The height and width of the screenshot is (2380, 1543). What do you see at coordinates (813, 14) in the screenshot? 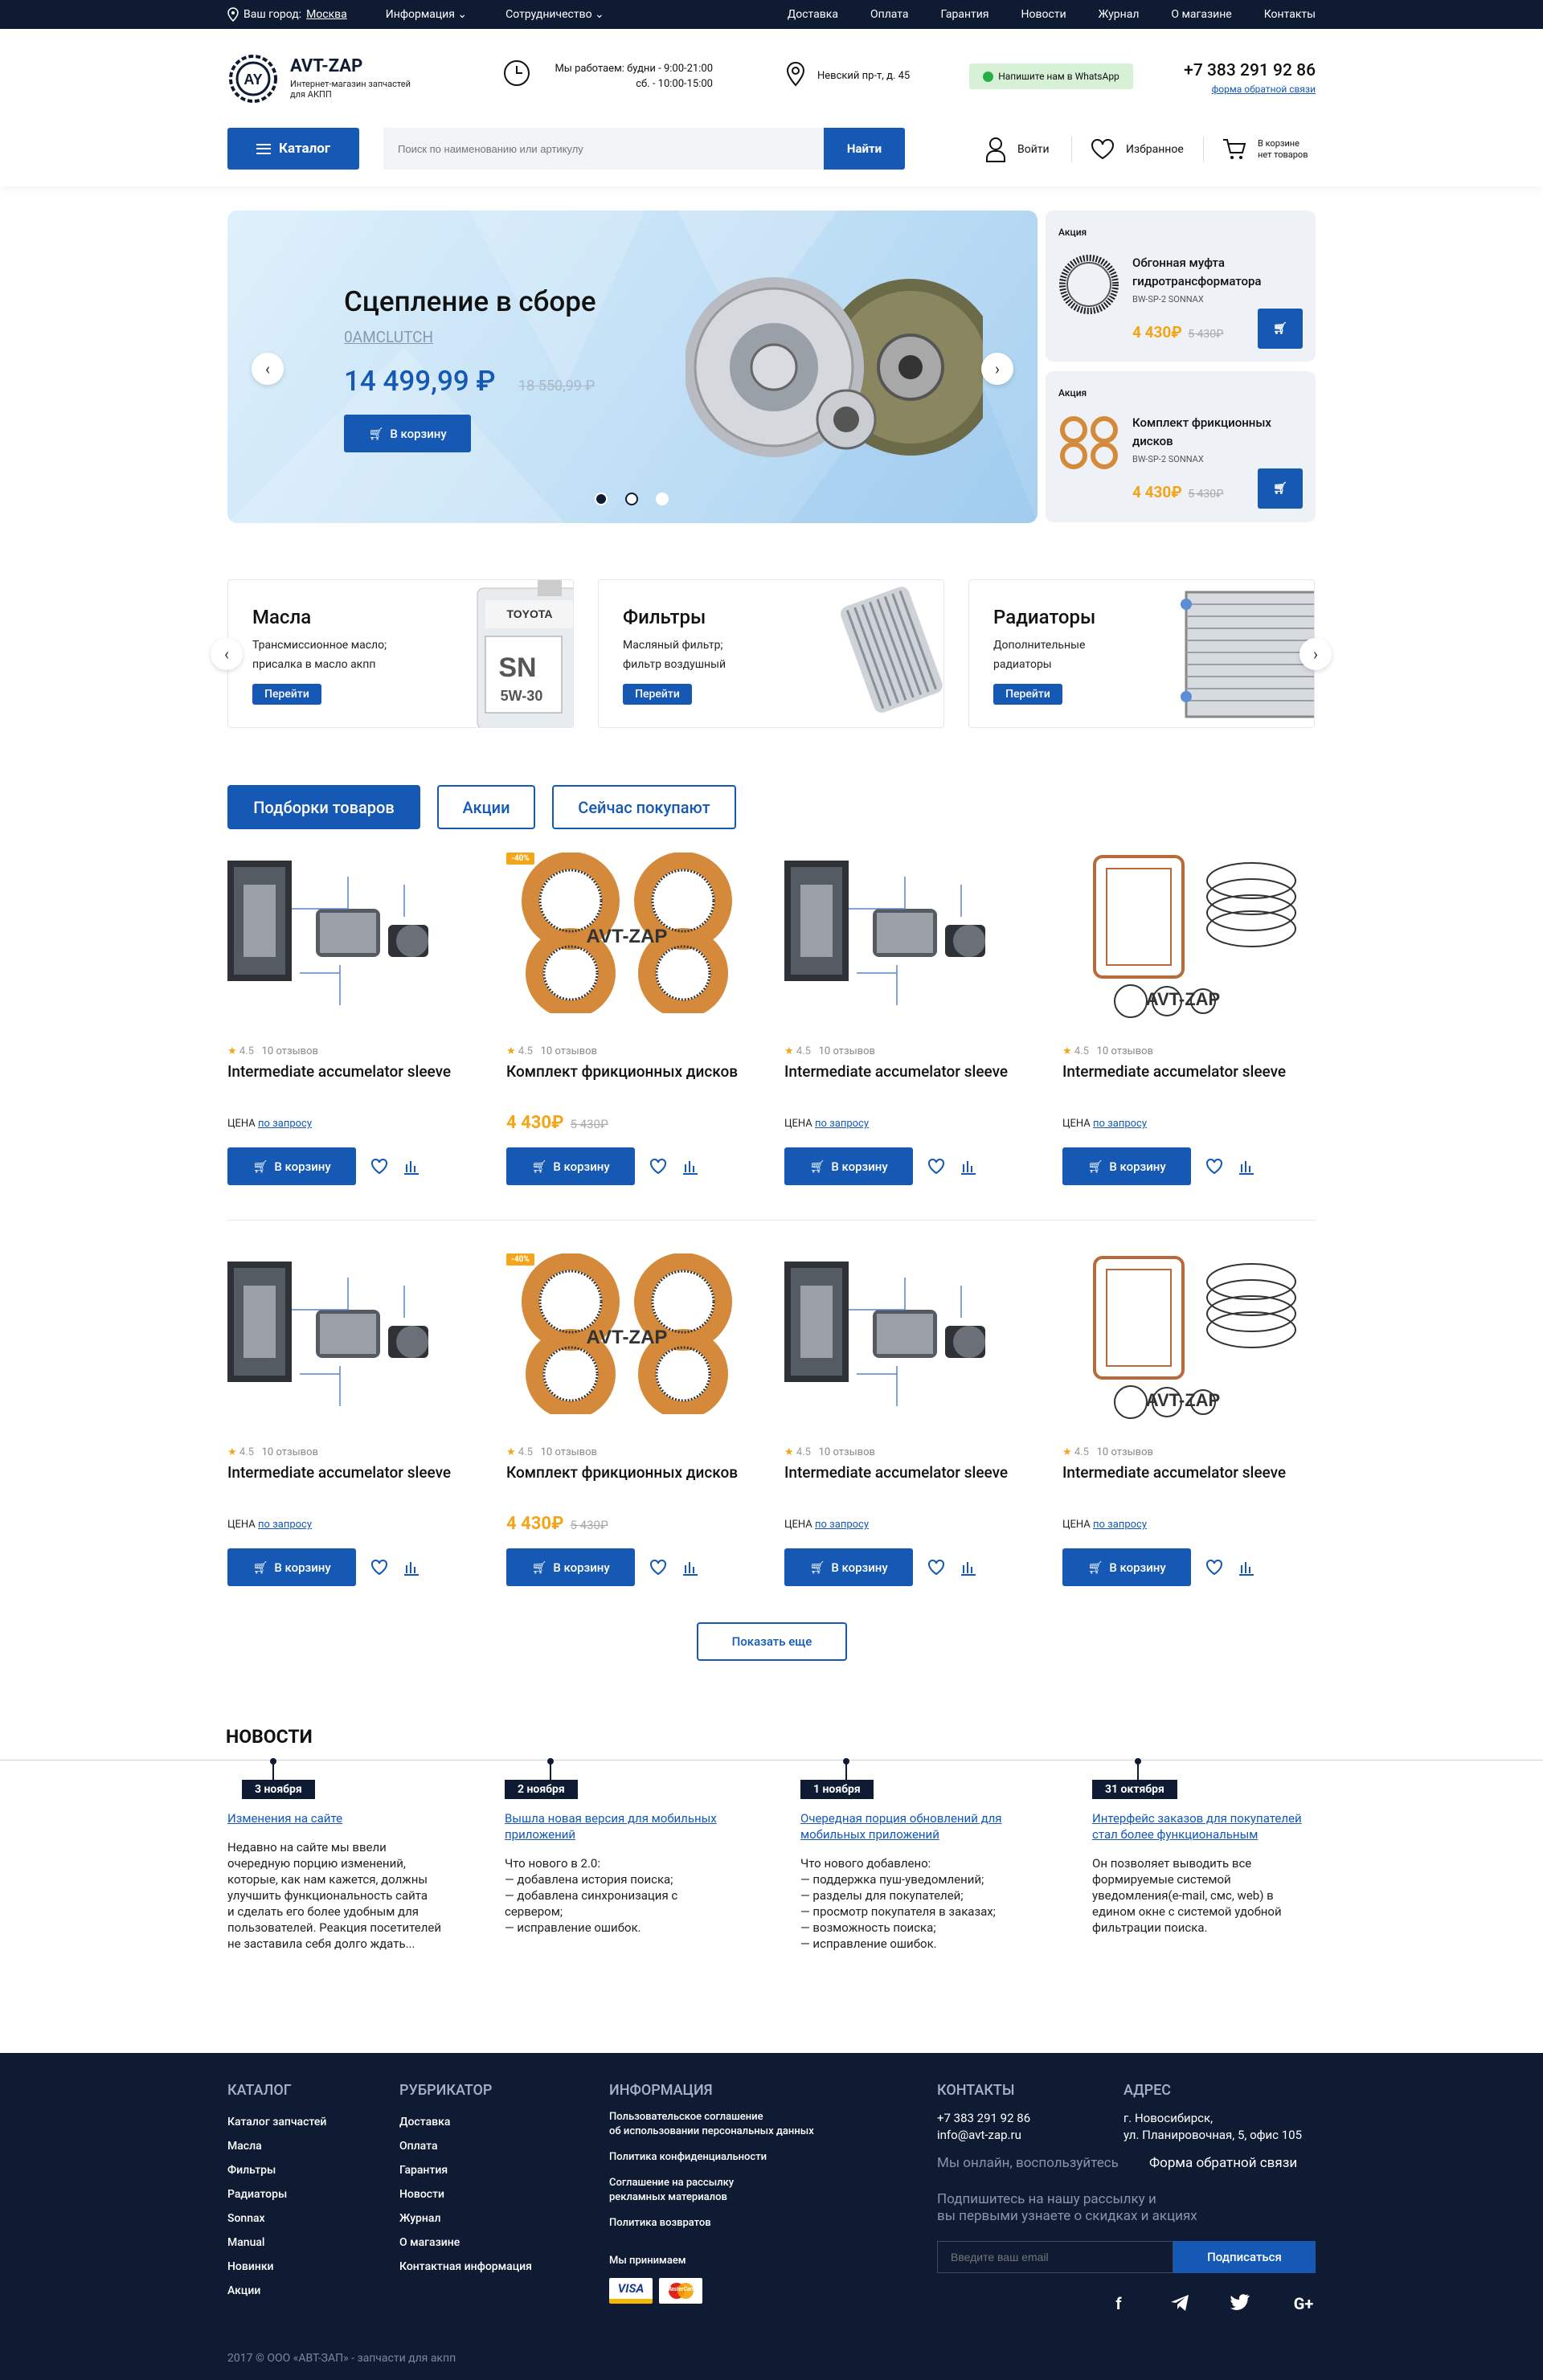
I see `nav-delivery: Доставка` at bounding box center [813, 14].